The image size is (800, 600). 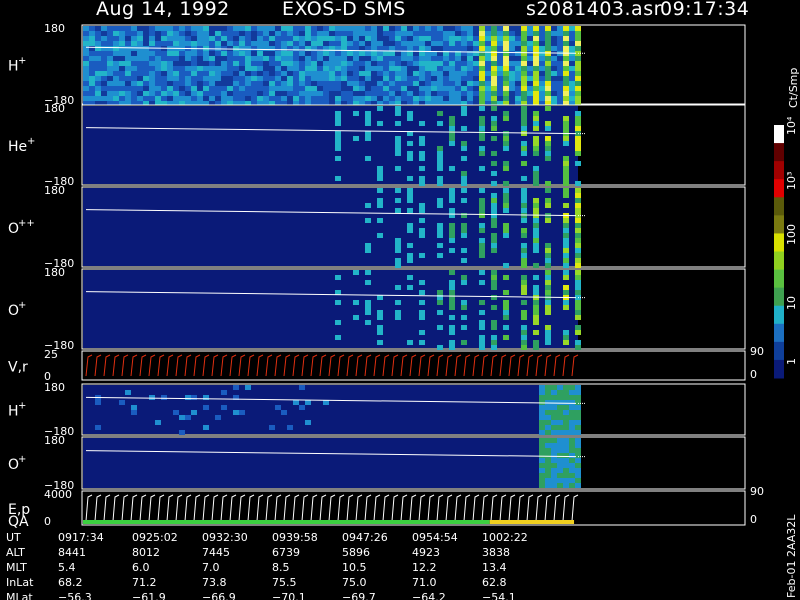 I want to click on footer-cell: 6739, so click(x=286, y=552).